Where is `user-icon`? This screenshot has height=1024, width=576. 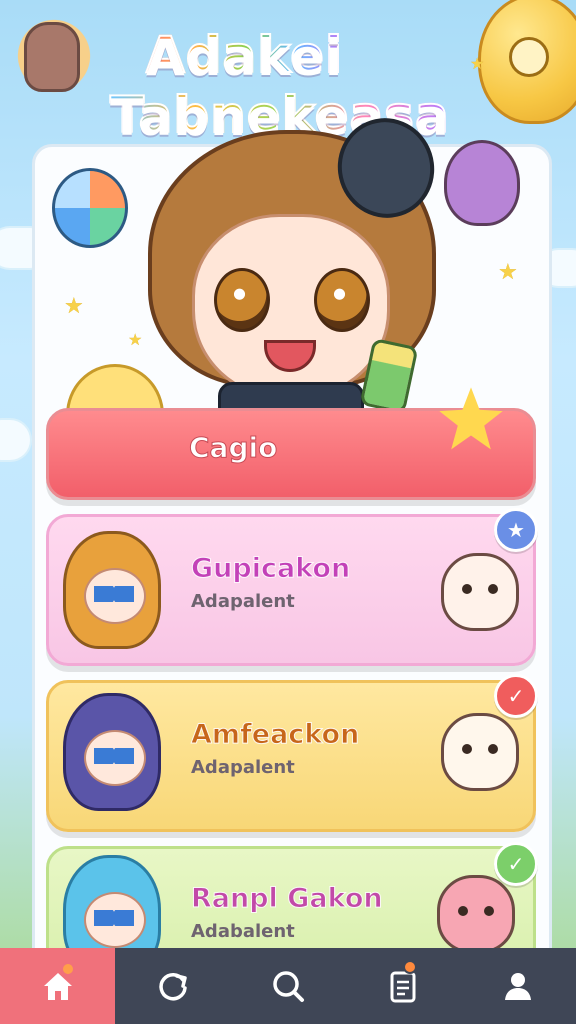 user-icon is located at coordinates (518, 986).